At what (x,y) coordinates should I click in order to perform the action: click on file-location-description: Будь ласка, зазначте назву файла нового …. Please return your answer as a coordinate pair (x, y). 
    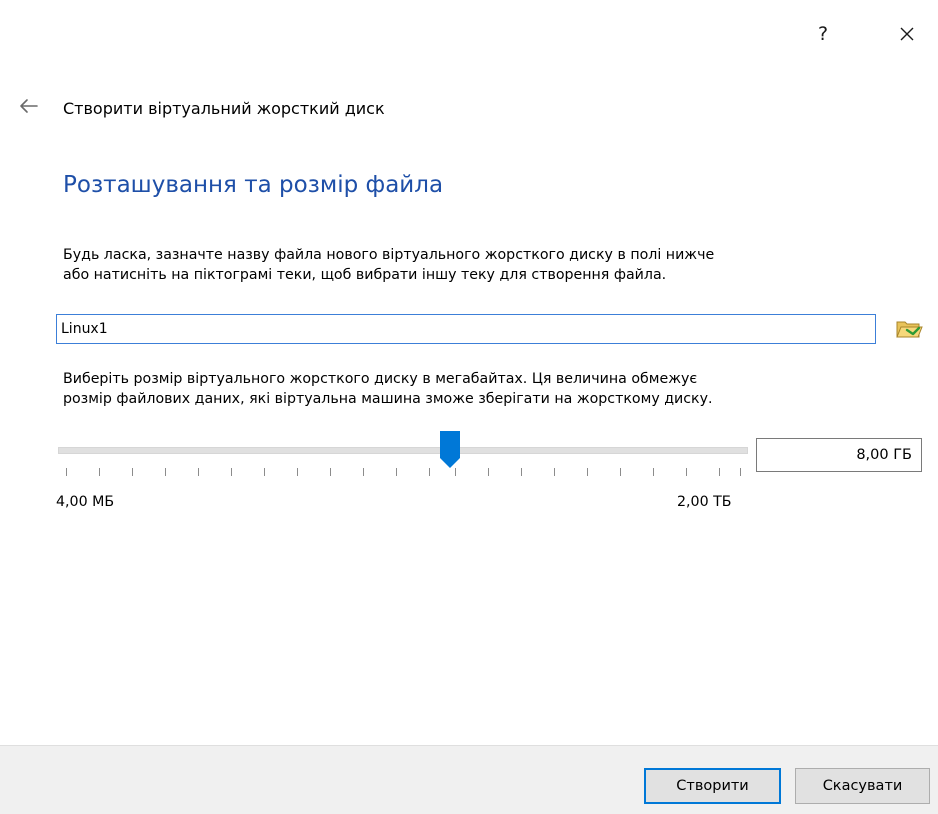
    Looking at the image, I should click on (388, 265).